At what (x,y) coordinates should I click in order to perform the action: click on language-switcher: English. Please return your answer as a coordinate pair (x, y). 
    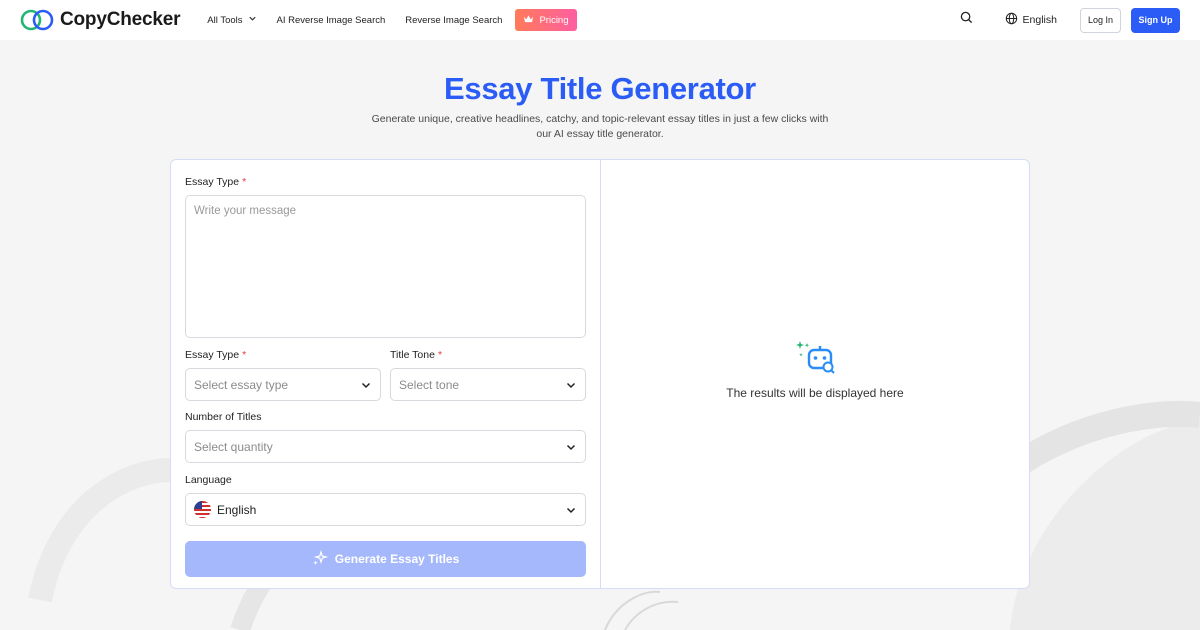
    Looking at the image, I should click on (1031, 20).